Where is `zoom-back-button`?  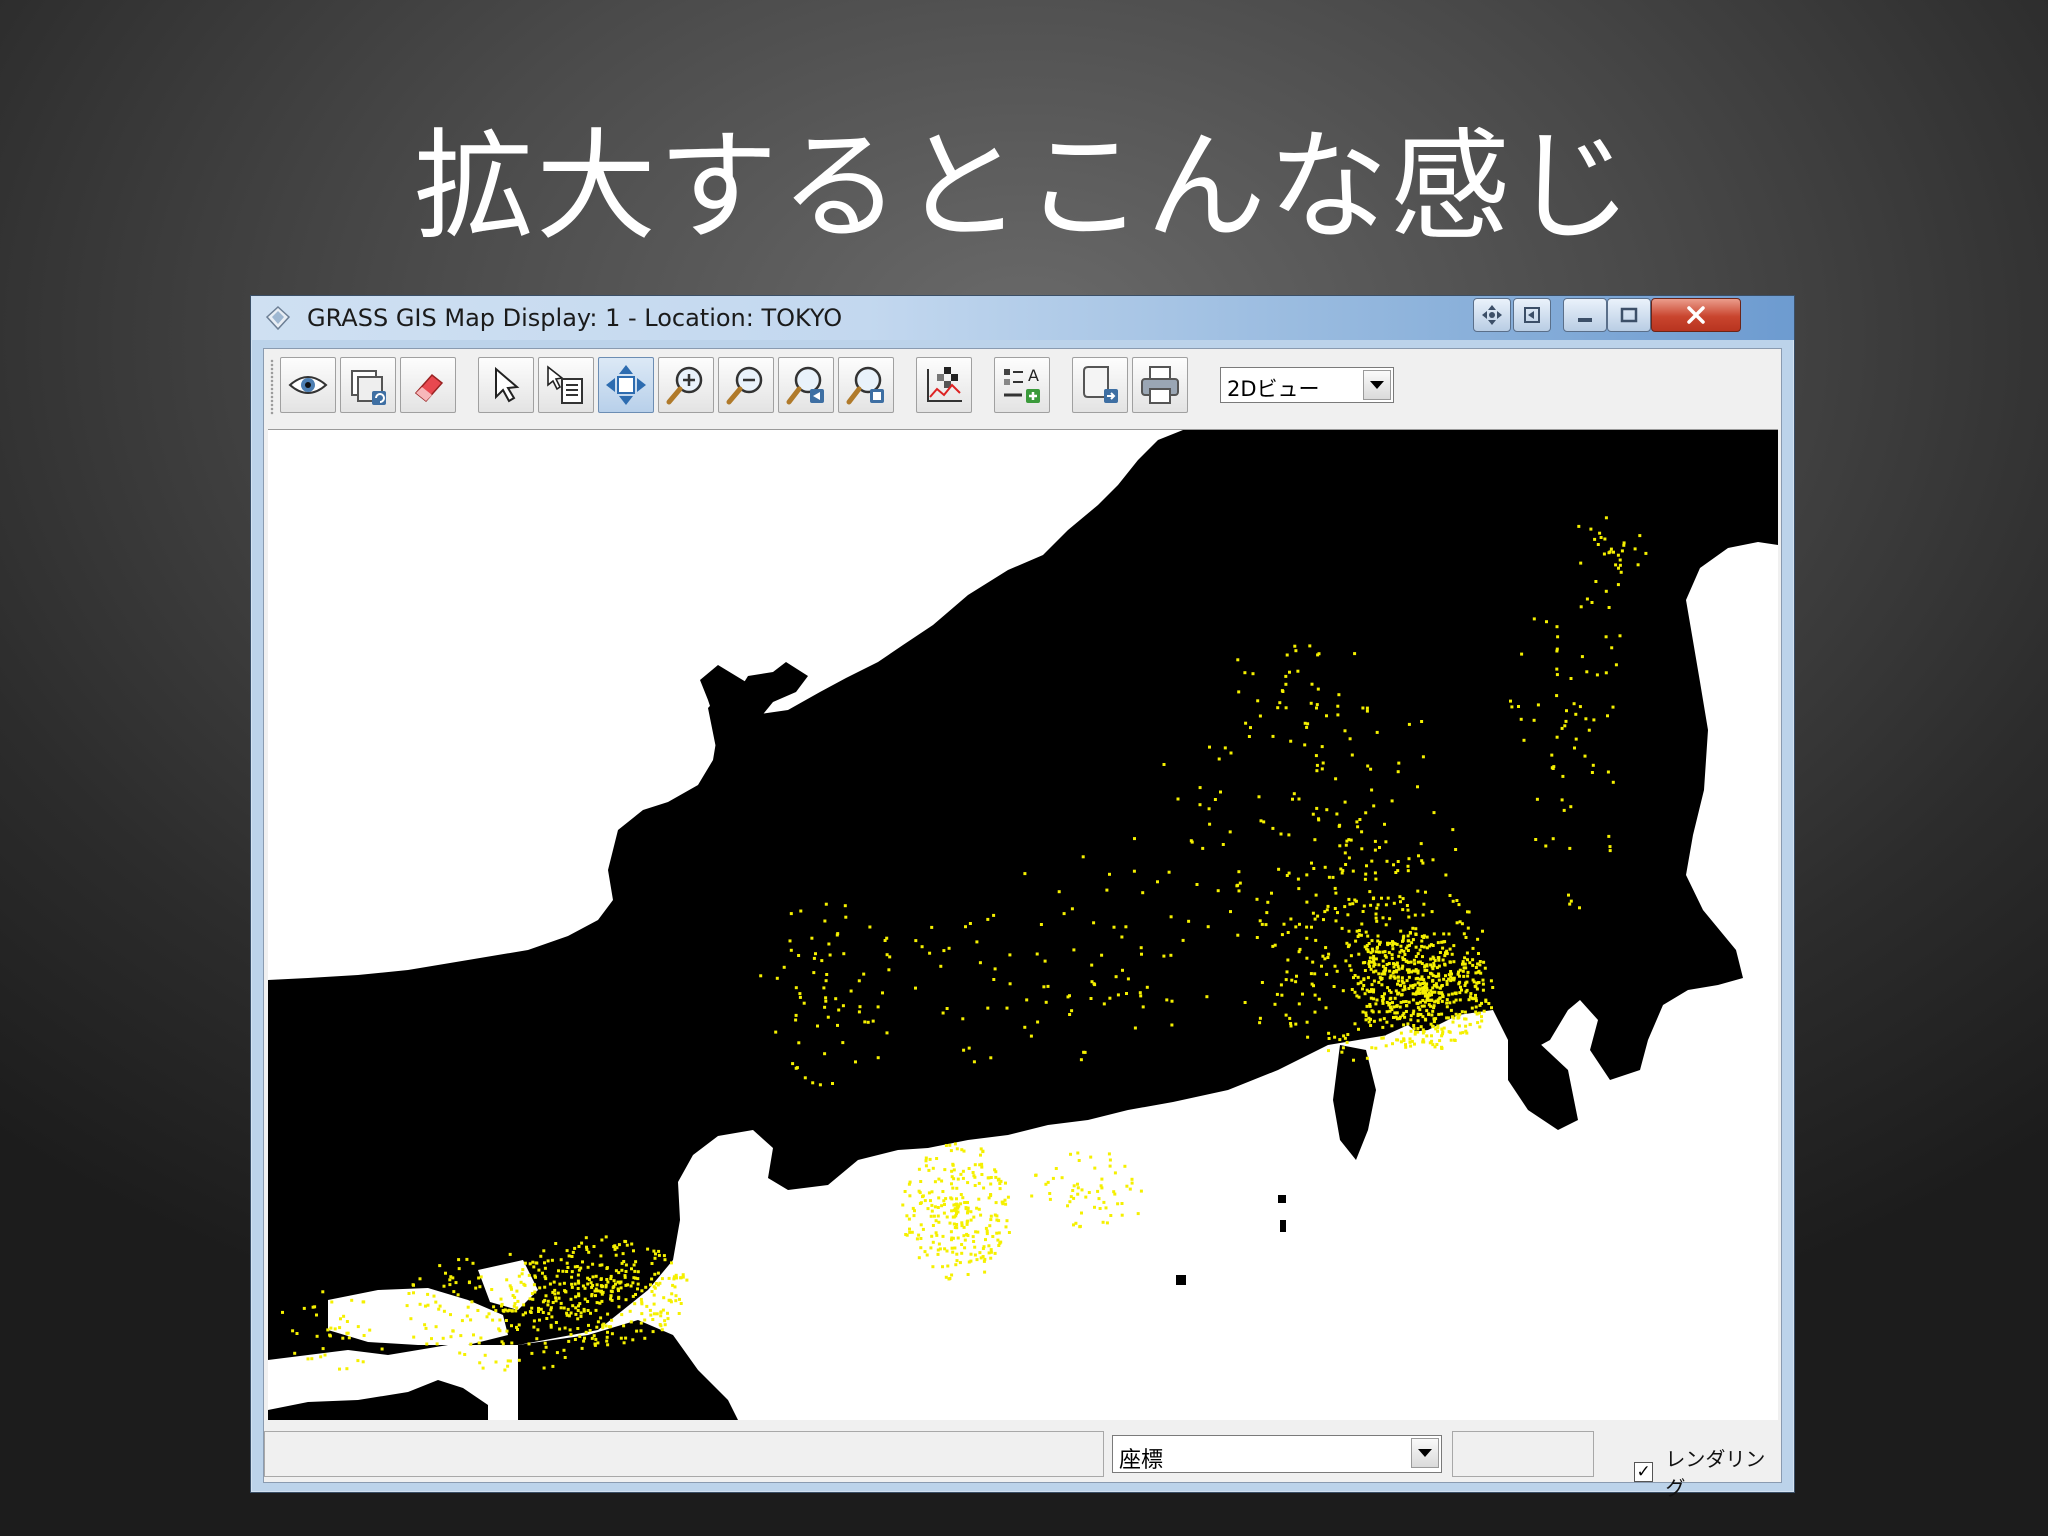
zoom-back-button is located at coordinates (806, 385).